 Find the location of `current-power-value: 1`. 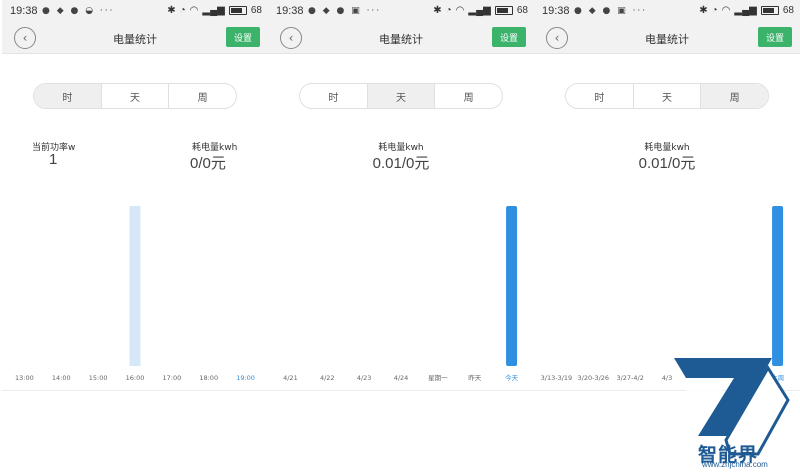

current-power-value: 1 is located at coordinates (53, 159).